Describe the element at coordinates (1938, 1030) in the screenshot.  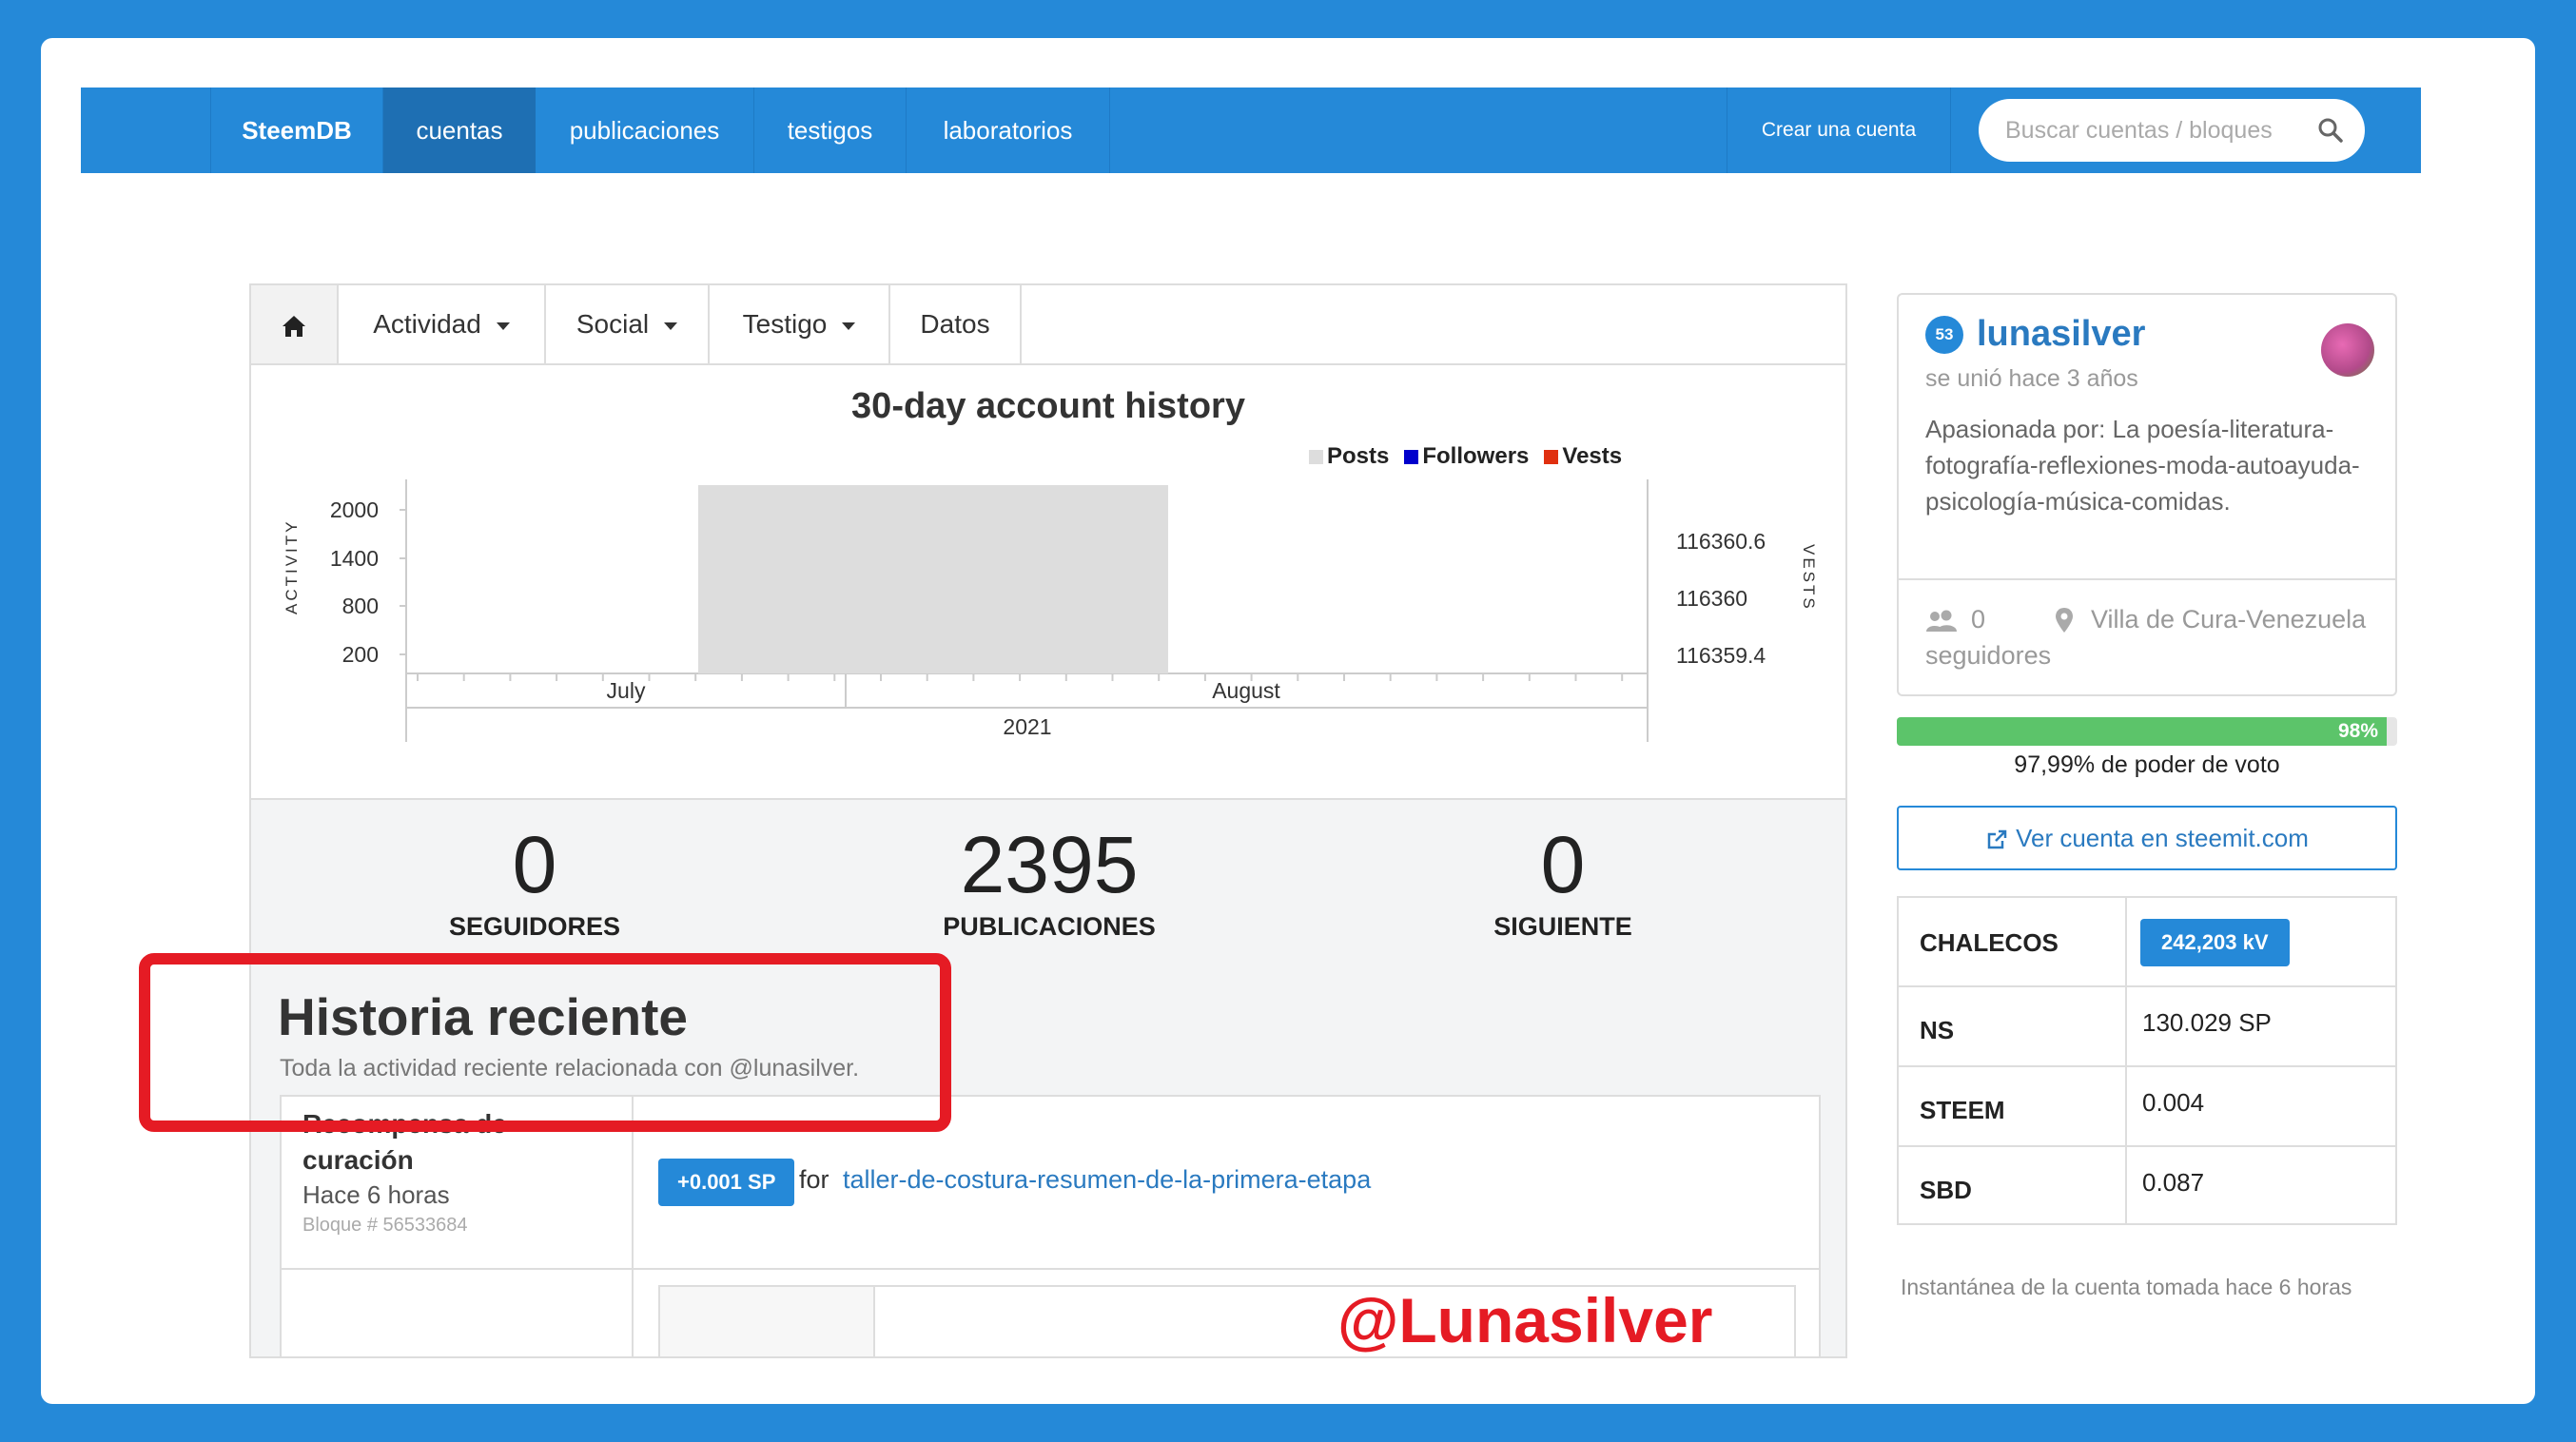
I see `wallet-key: NS` at that location.